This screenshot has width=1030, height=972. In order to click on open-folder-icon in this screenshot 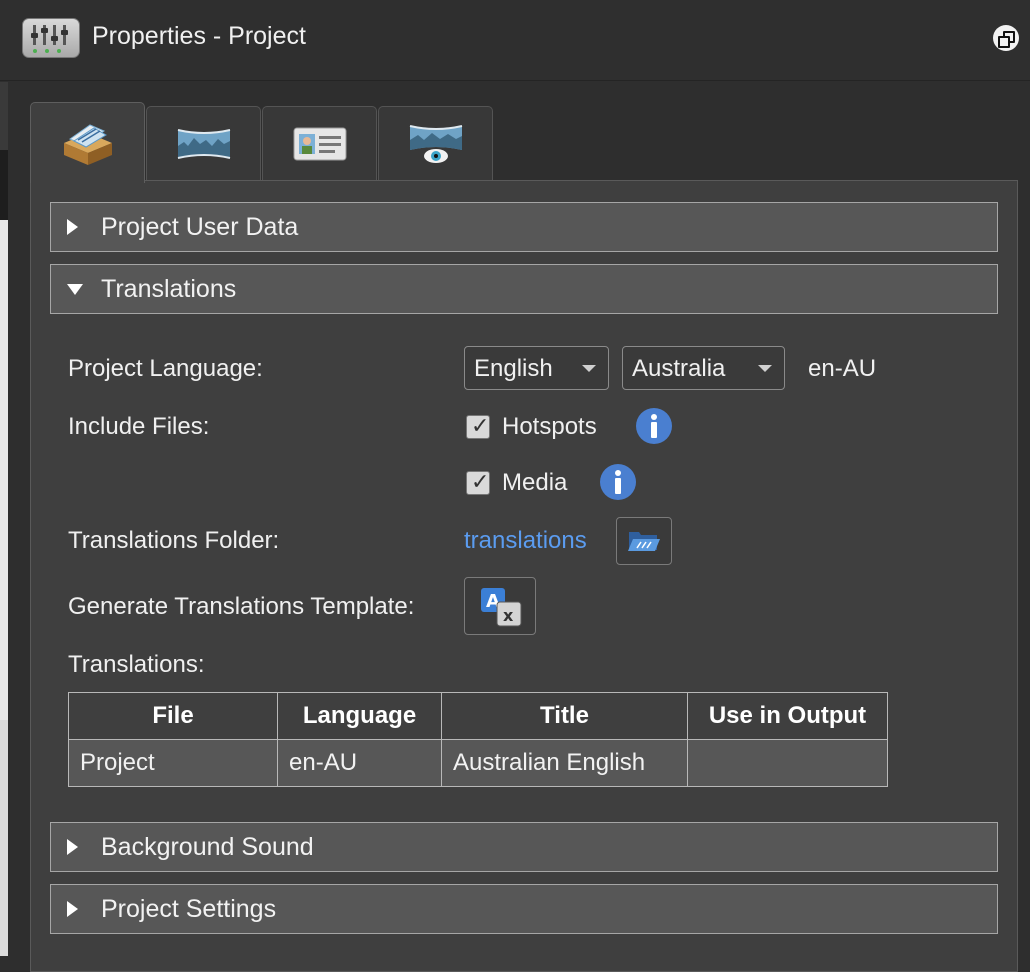, I will do `click(644, 541)`.